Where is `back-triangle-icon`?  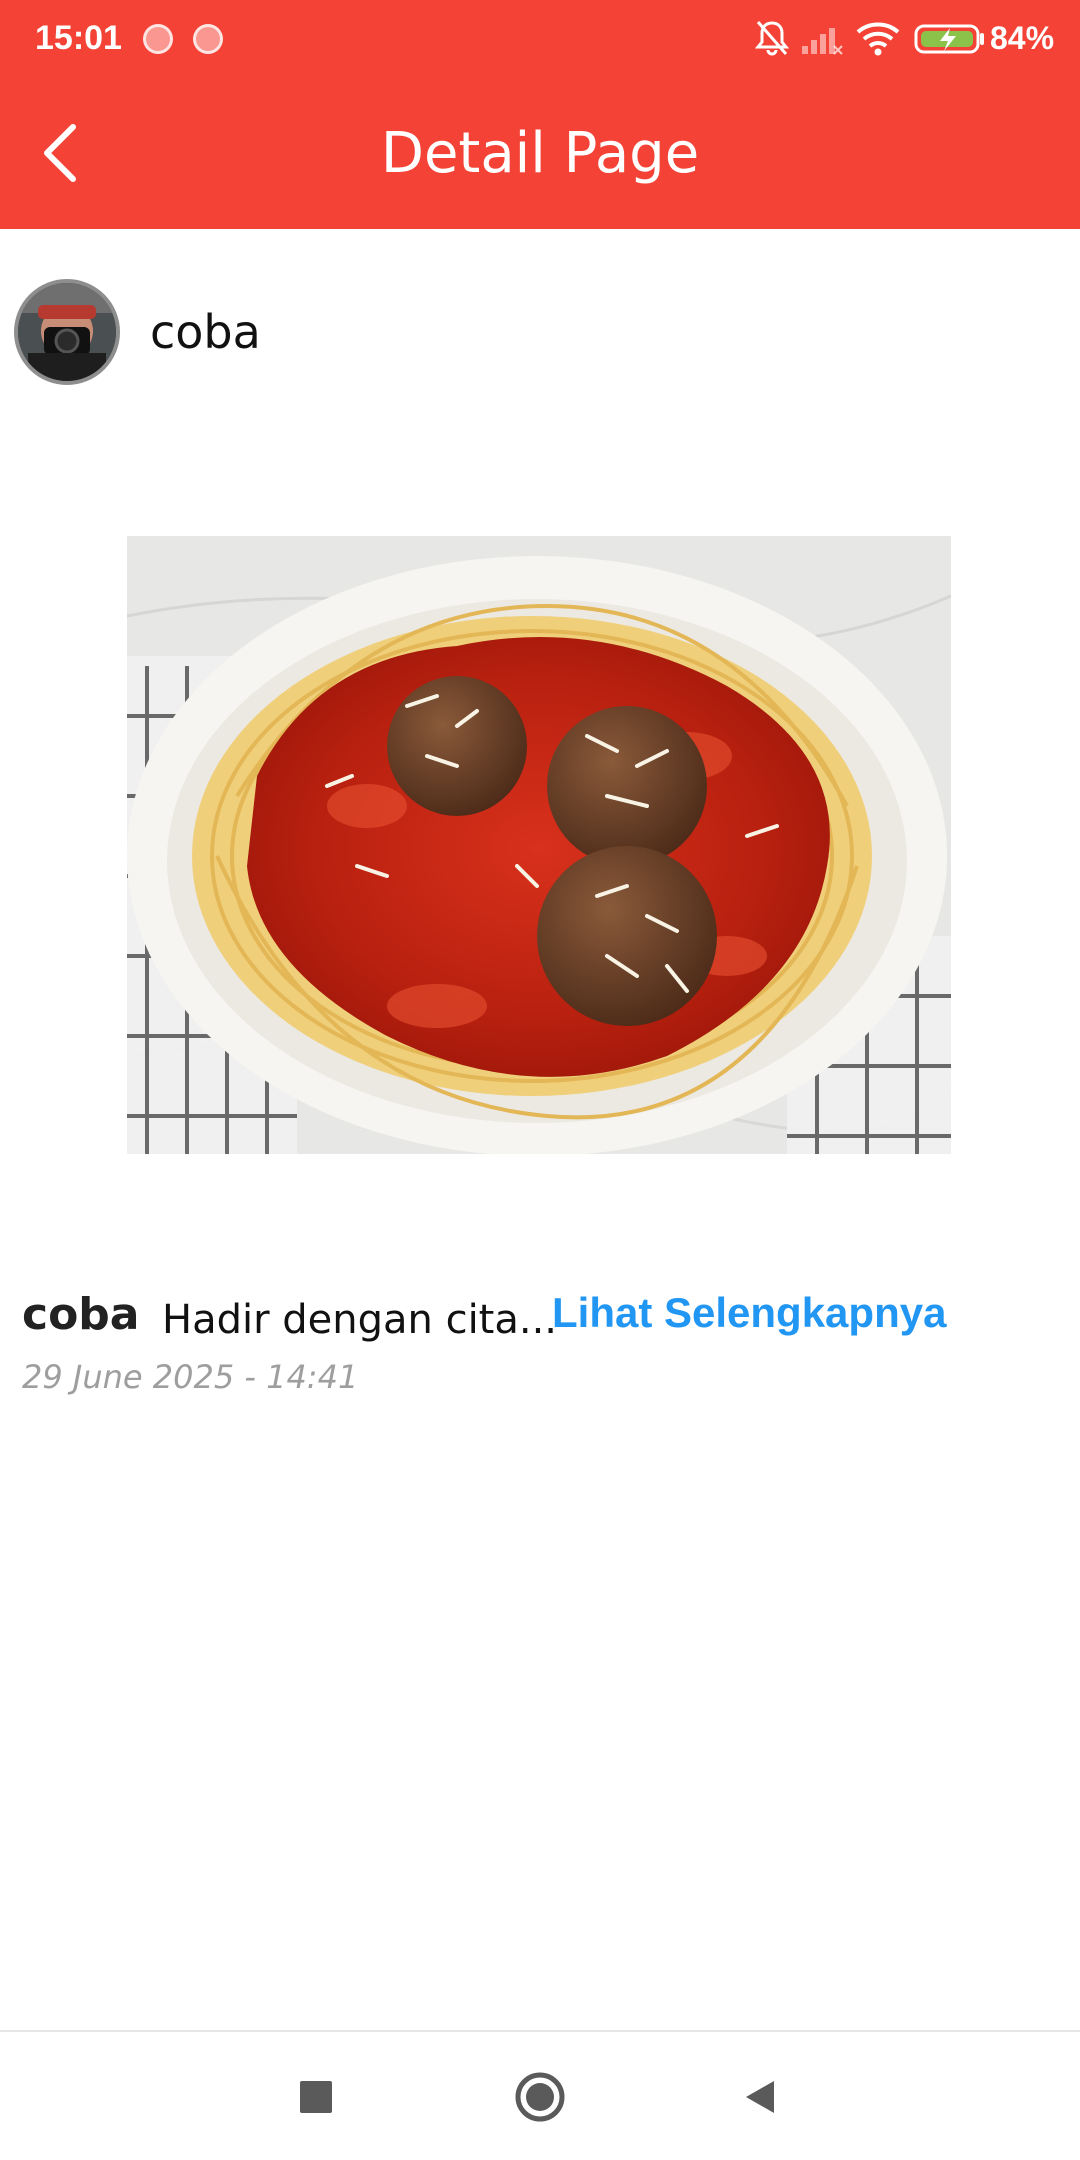
back-triangle-icon is located at coordinates (760, 2097).